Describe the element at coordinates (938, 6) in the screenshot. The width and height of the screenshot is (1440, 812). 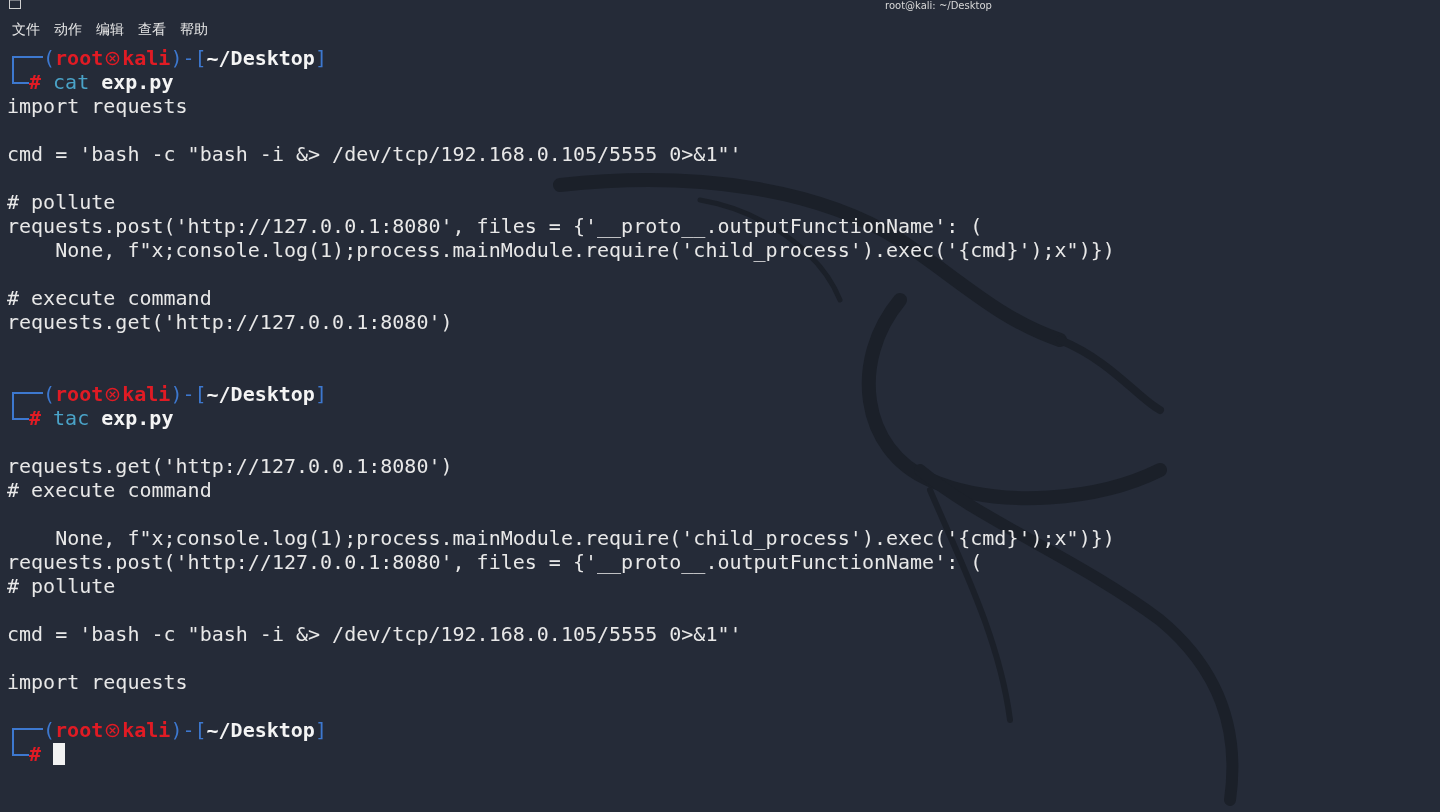
I see `window-title: root@kali: ~/Desktop` at that location.